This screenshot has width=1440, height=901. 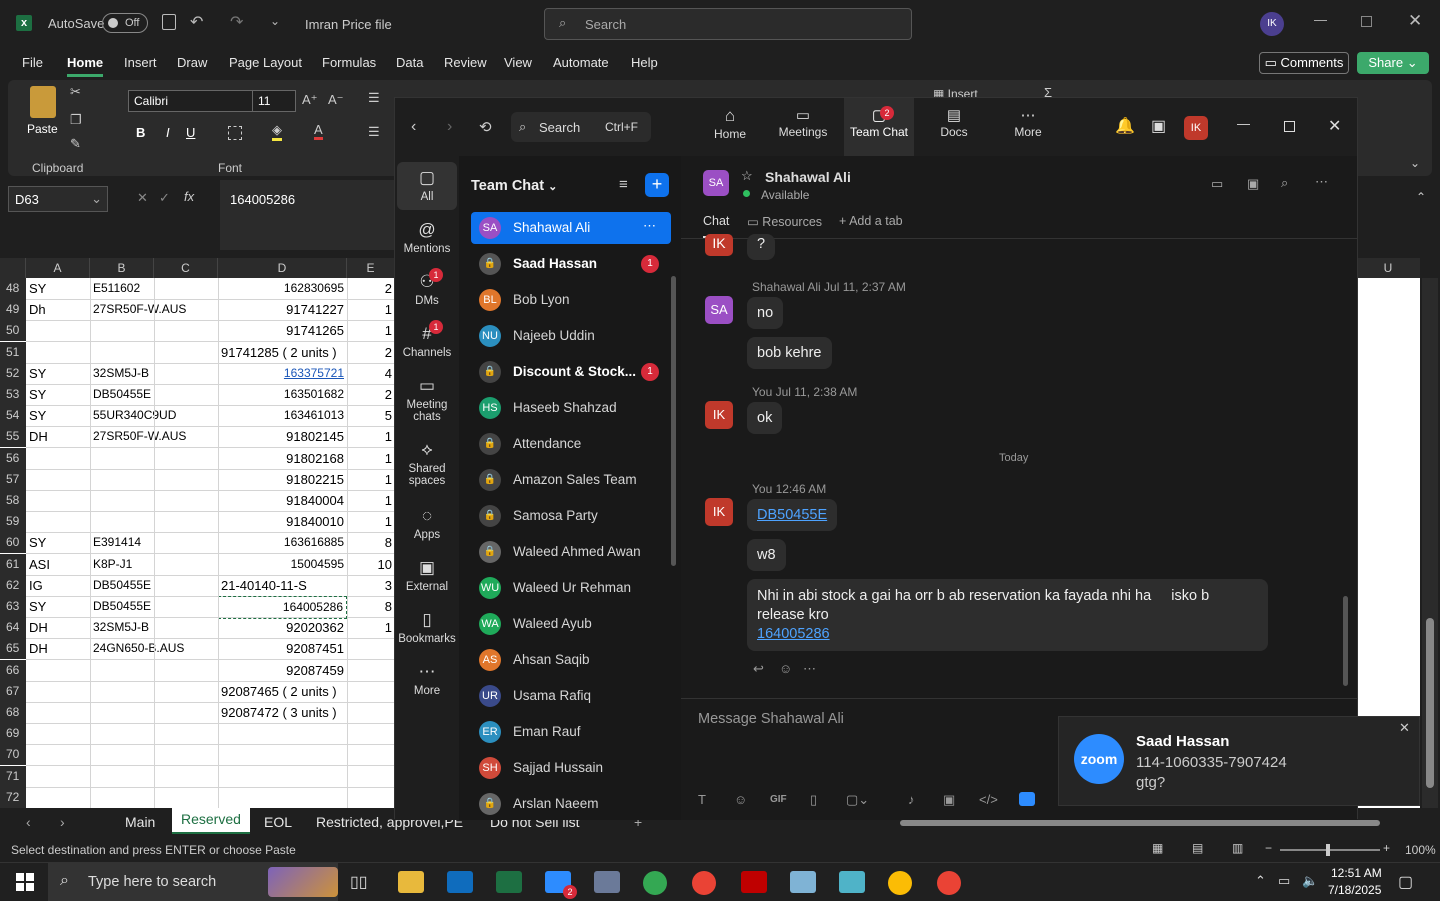 What do you see at coordinates (1388, 268) in the screenshot?
I see `column-header-u: U` at bounding box center [1388, 268].